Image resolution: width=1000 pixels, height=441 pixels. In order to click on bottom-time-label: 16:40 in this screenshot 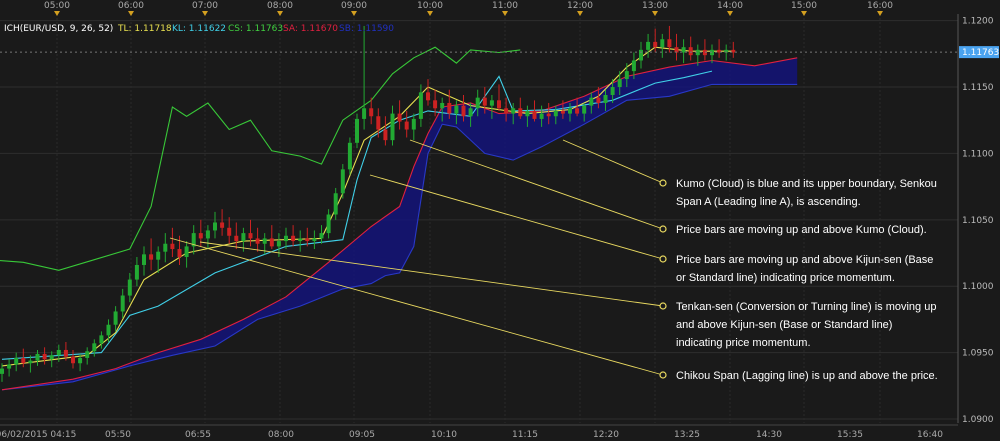, I will do `click(930, 435)`.